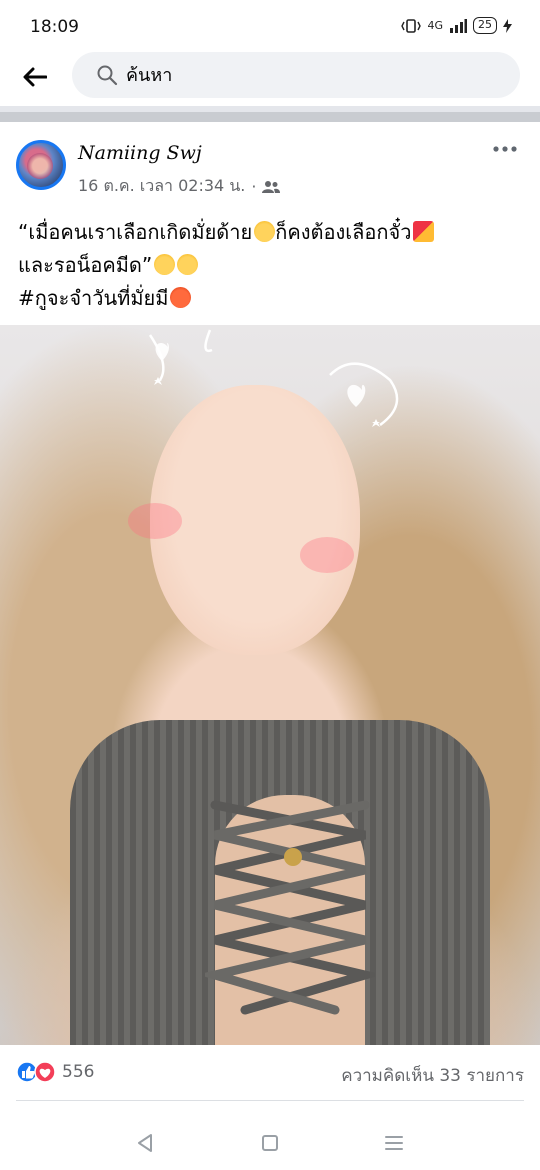  I want to click on post-text-line-3: #กูจะจำวันที่มั่ยมี, so click(268, 298).